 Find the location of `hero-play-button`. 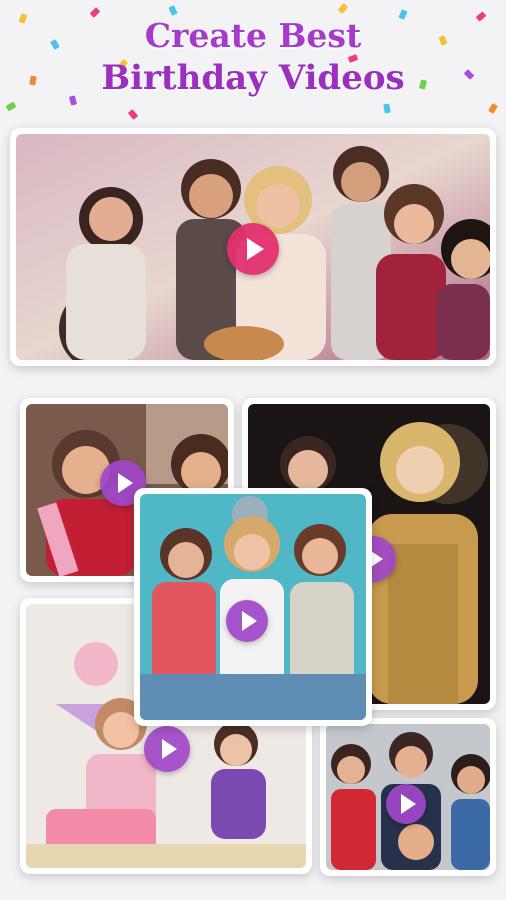

hero-play-button is located at coordinates (253, 249).